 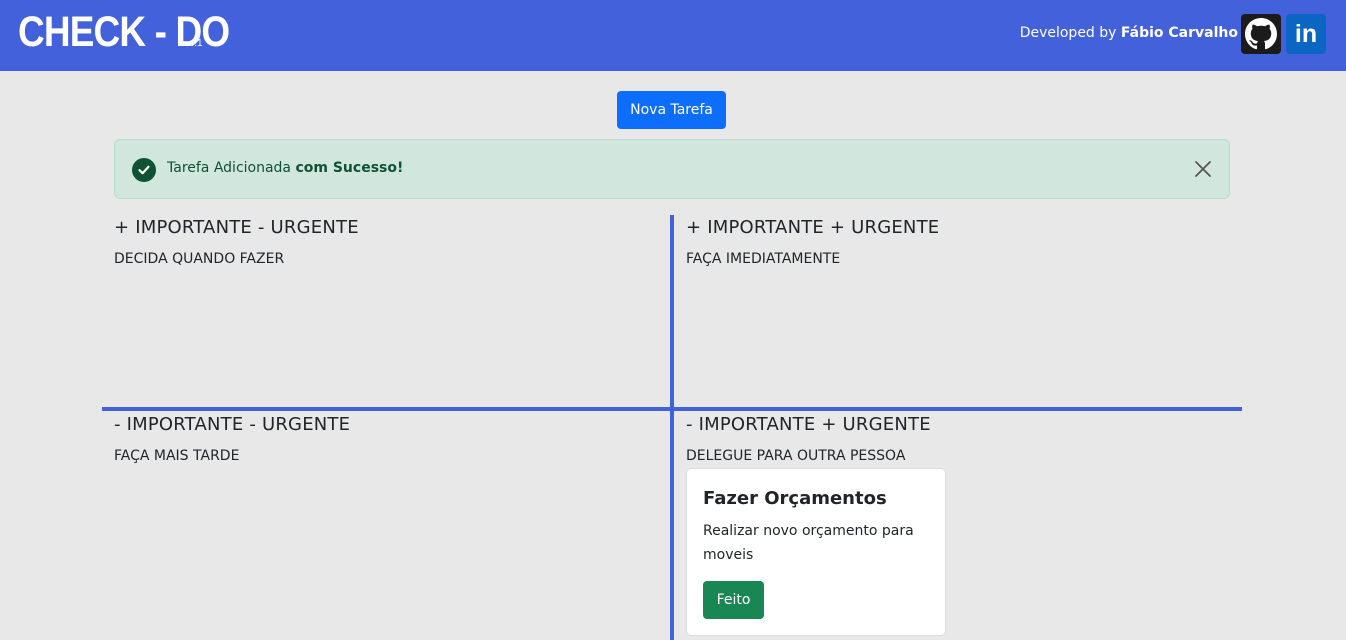 I want to click on new-task-button: Nova Tarefa, so click(x=671, y=110).